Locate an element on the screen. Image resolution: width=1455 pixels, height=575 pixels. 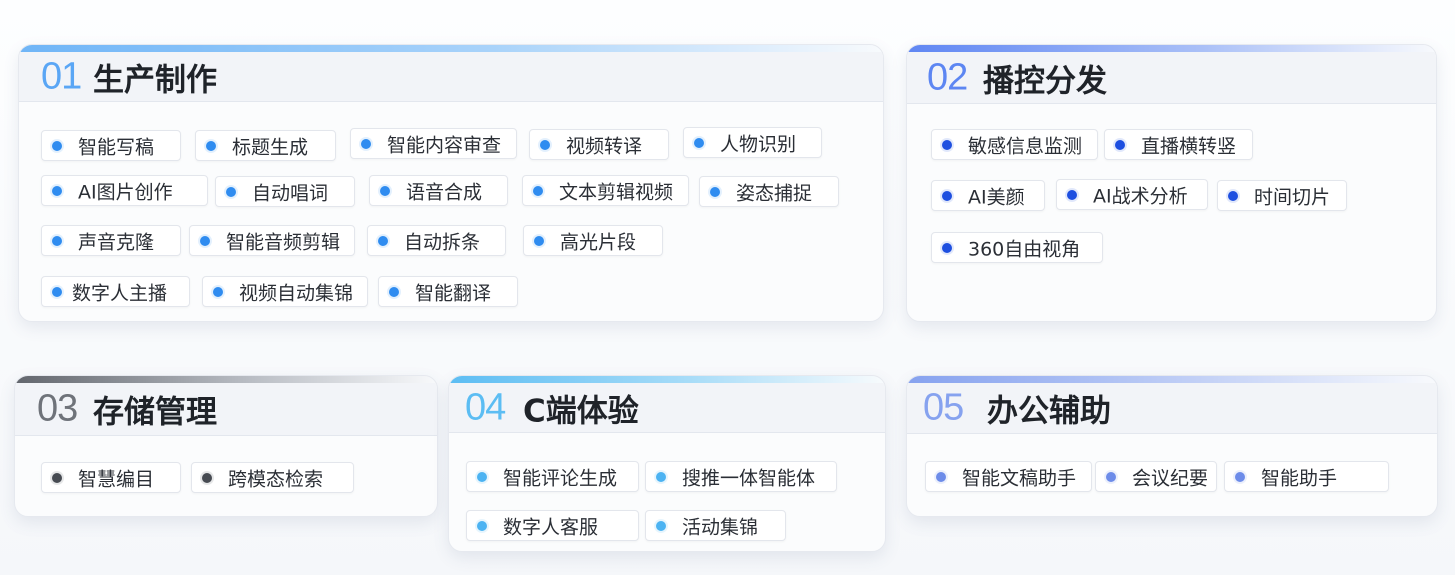
section-title: 生产制作 is located at coordinates (155, 80).